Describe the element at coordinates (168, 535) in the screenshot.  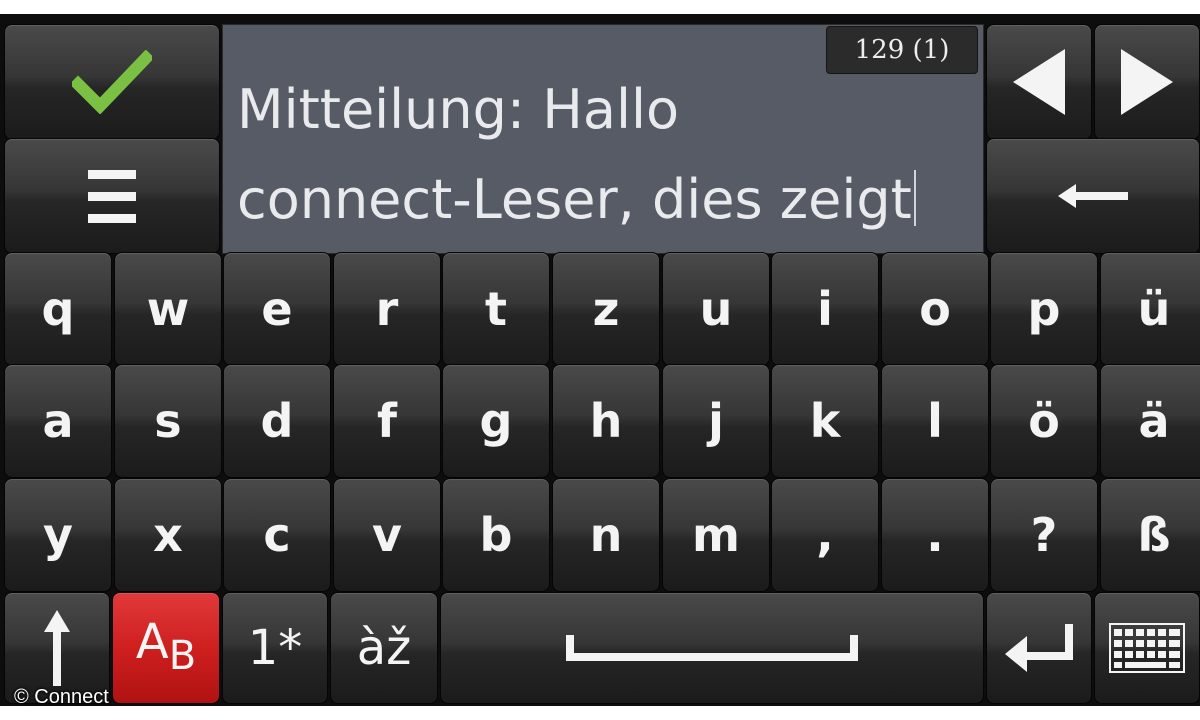
I see `key-3-2: x` at that location.